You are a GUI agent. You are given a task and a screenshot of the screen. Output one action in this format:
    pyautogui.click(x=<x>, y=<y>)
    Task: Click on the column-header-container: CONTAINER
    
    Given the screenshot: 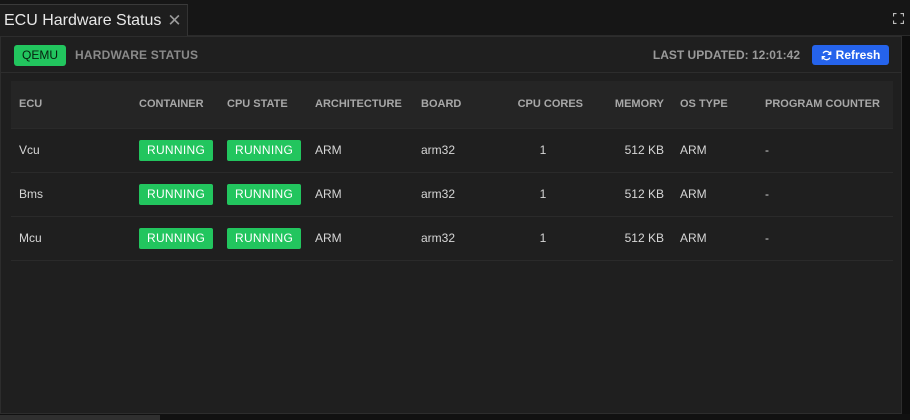 What is the action you would take?
    pyautogui.click(x=175, y=104)
    